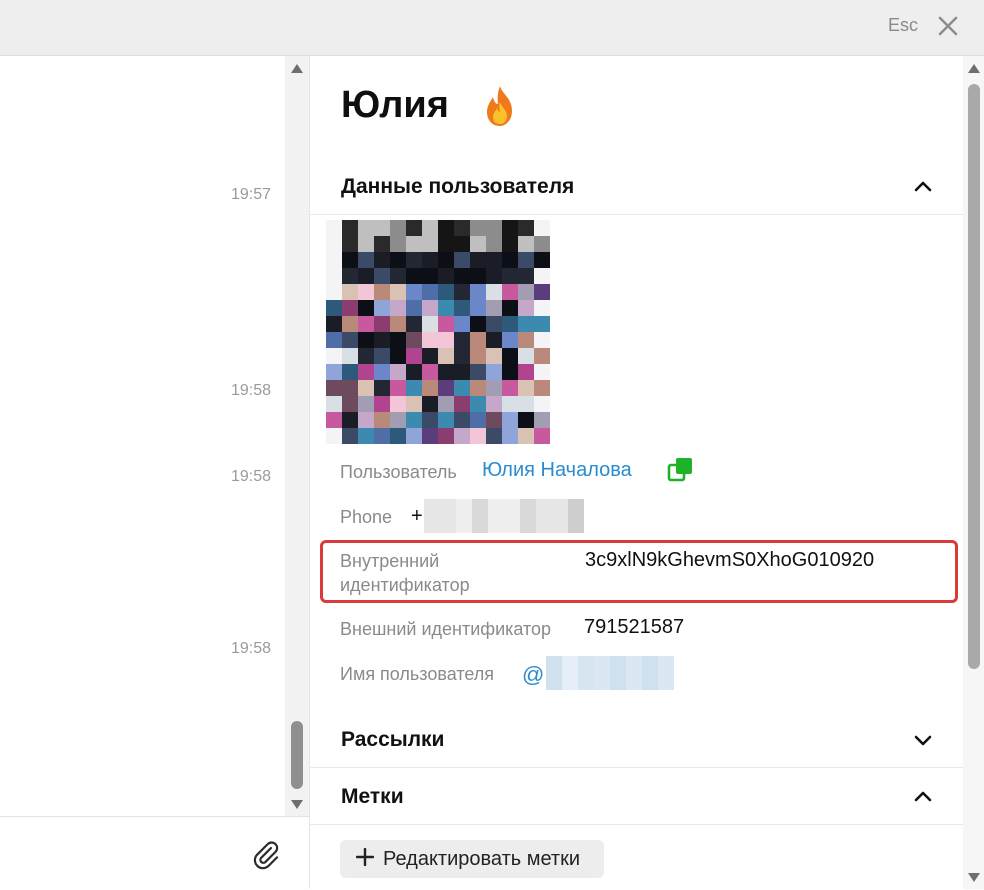 The height and width of the screenshot is (890, 984). What do you see at coordinates (390, 561) in the screenshot?
I see `internal-id-label: Внутренний` at bounding box center [390, 561].